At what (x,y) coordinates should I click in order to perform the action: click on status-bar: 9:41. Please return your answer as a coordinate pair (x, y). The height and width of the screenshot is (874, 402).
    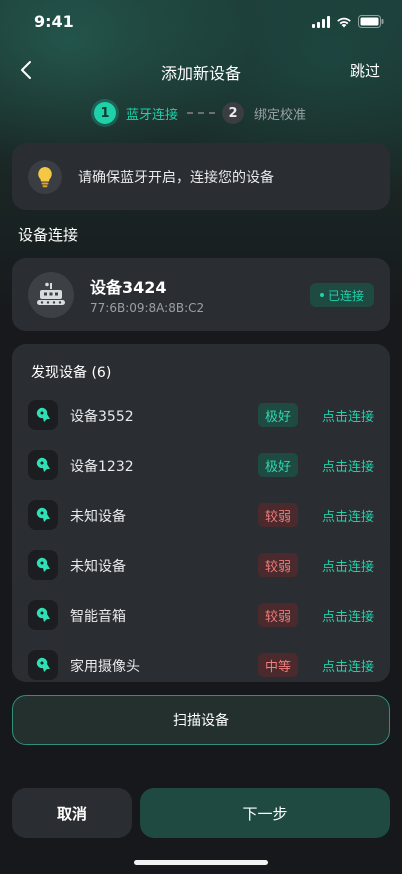
    Looking at the image, I should click on (201, 22).